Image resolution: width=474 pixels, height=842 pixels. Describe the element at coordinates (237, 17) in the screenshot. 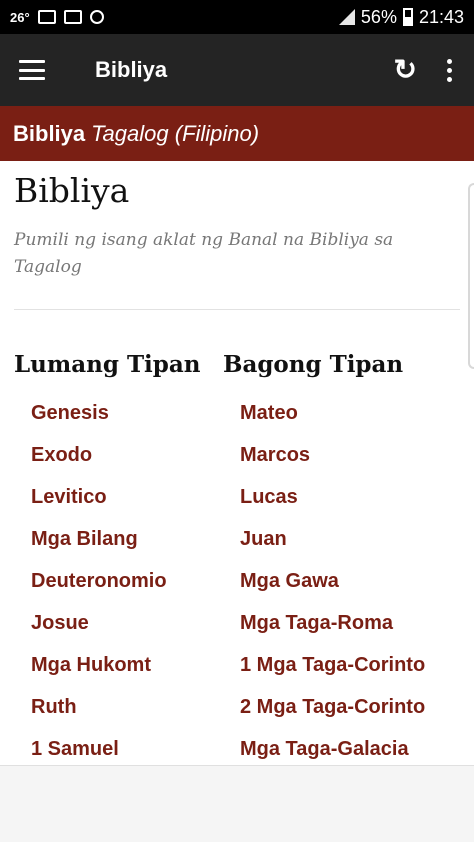

I see `status-bar: 26° 56% 21:43` at that location.